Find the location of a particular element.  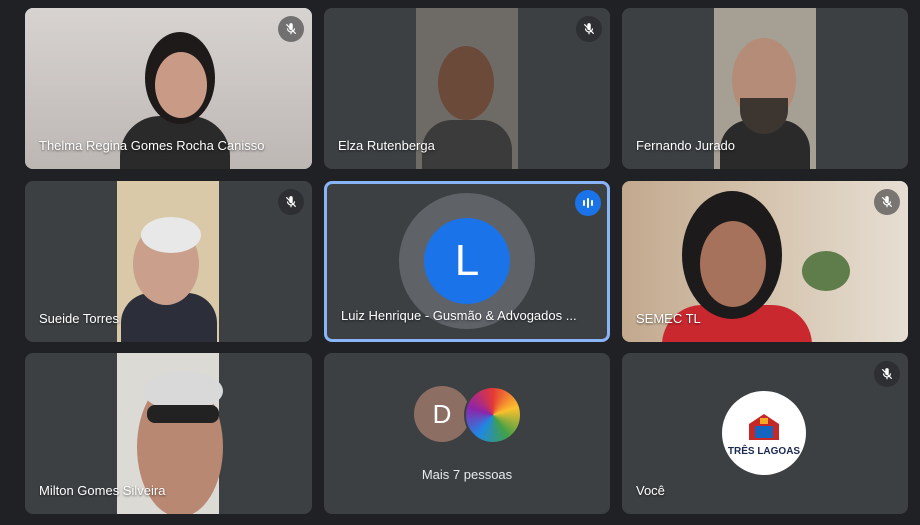

self-tile: TRÊS LAGOAS Você is located at coordinates (765, 433).